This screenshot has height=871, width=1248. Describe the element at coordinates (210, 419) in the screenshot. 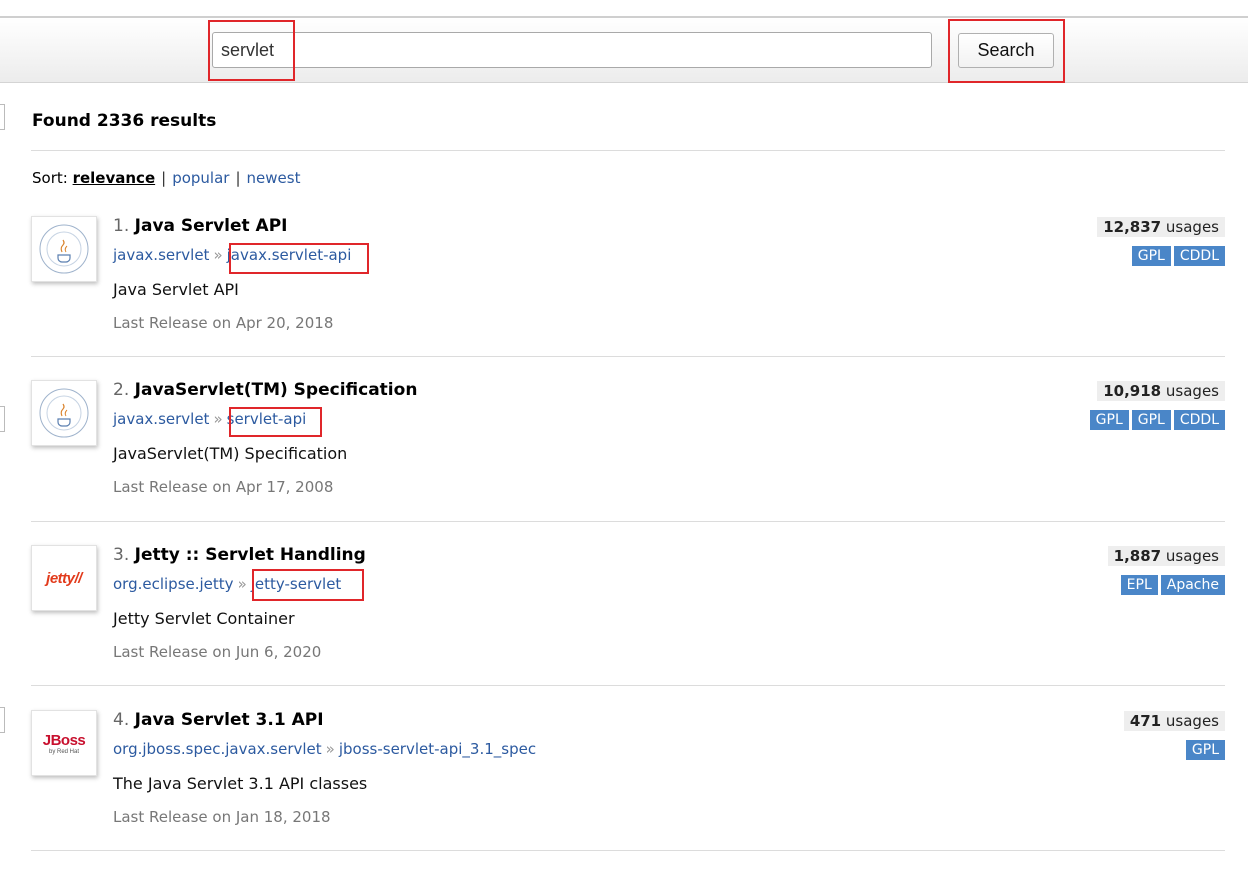

I see `result-coordinates: javax.servlet» servlet-api` at that location.